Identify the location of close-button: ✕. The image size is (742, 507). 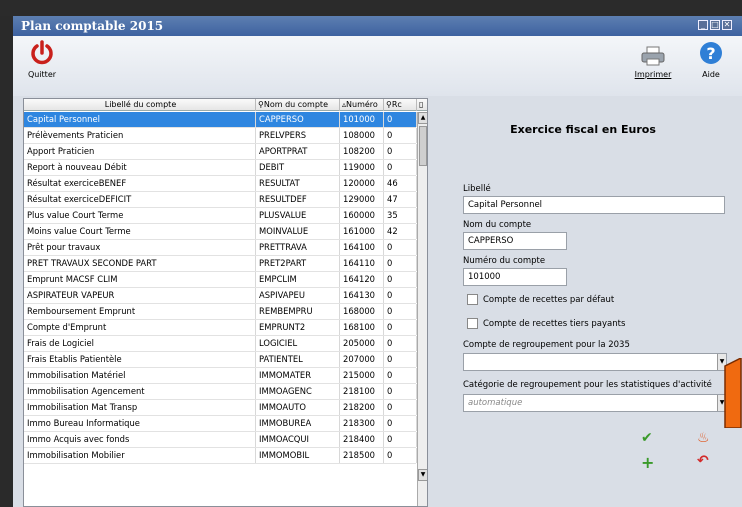
(727, 25).